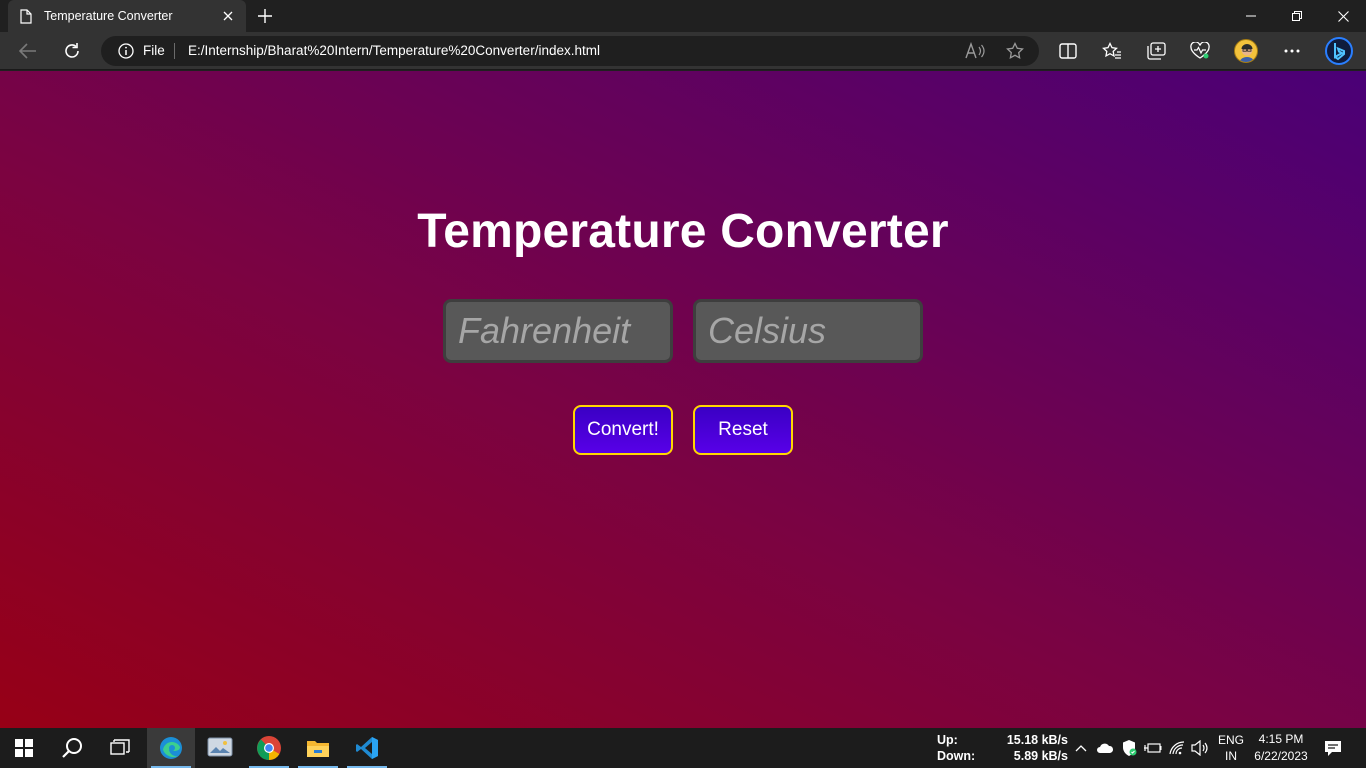 The height and width of the screenshot is (768, 1366). What do you see at coordinates (1200, 748) in the screenshot?
I see `volume-icon` at bounding box center [1200, 748].